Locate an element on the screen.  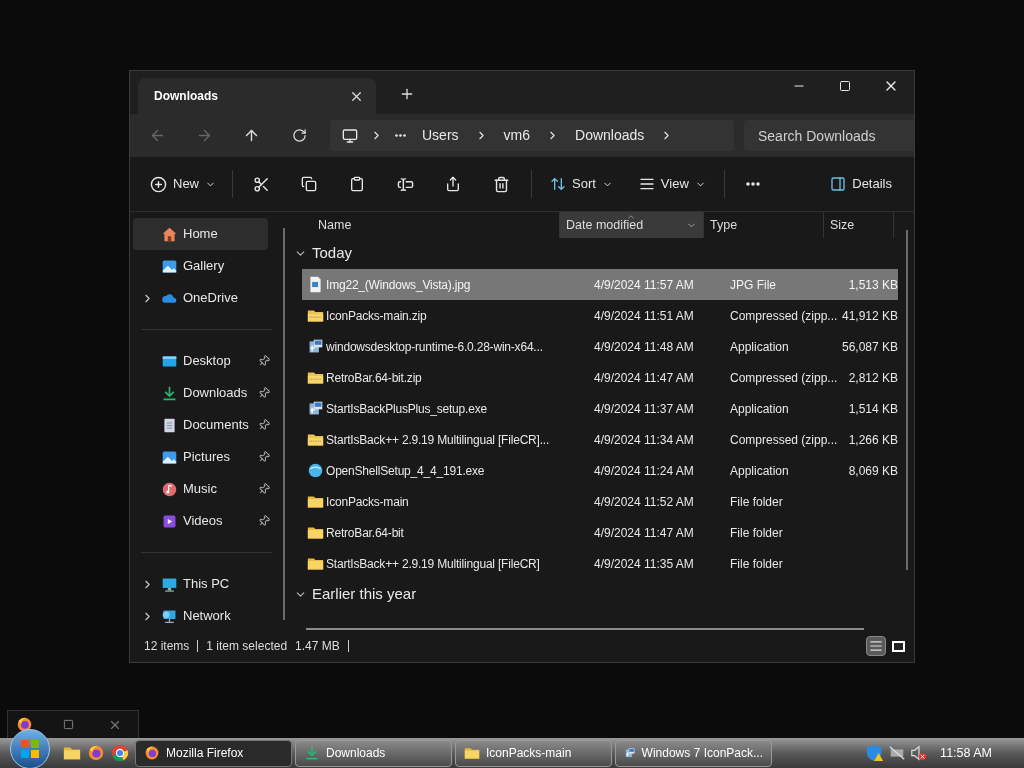
sidebar-item: Music is located at coordinates (206, 489).